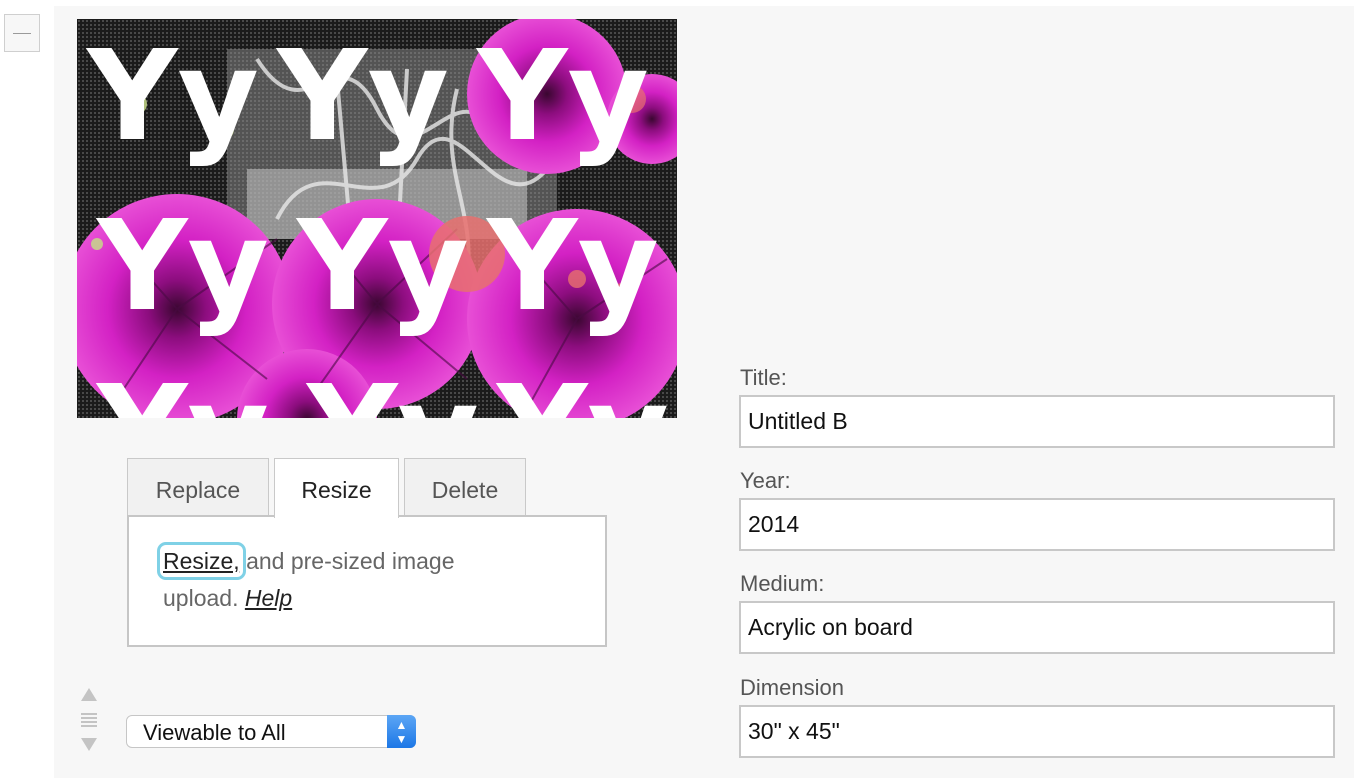 Image resolution: width=1362 pixels, height=780 pixels. What do you see at coordinates (1037, 731) in the screenshot?
I see `dimension-field` at bounding box center [1037, 731].